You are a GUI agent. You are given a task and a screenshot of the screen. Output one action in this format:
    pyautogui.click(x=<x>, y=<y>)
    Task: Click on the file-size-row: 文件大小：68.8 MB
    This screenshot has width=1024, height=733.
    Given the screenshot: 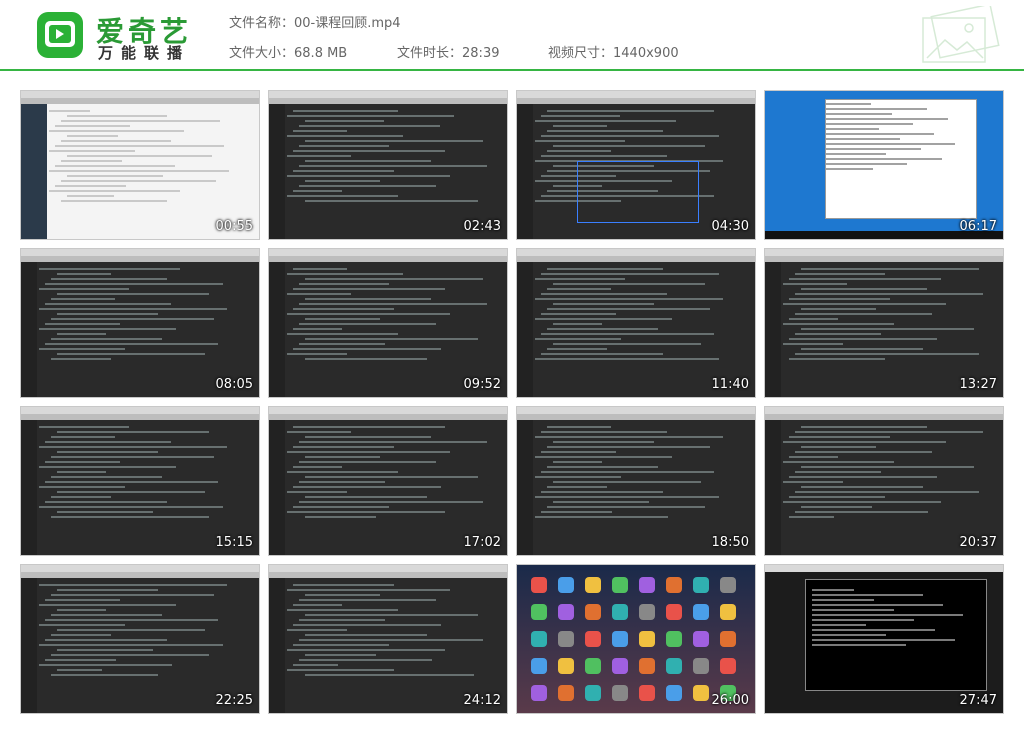 What is the action you would take?
    pyautogui.click(x=288, y=51)
    